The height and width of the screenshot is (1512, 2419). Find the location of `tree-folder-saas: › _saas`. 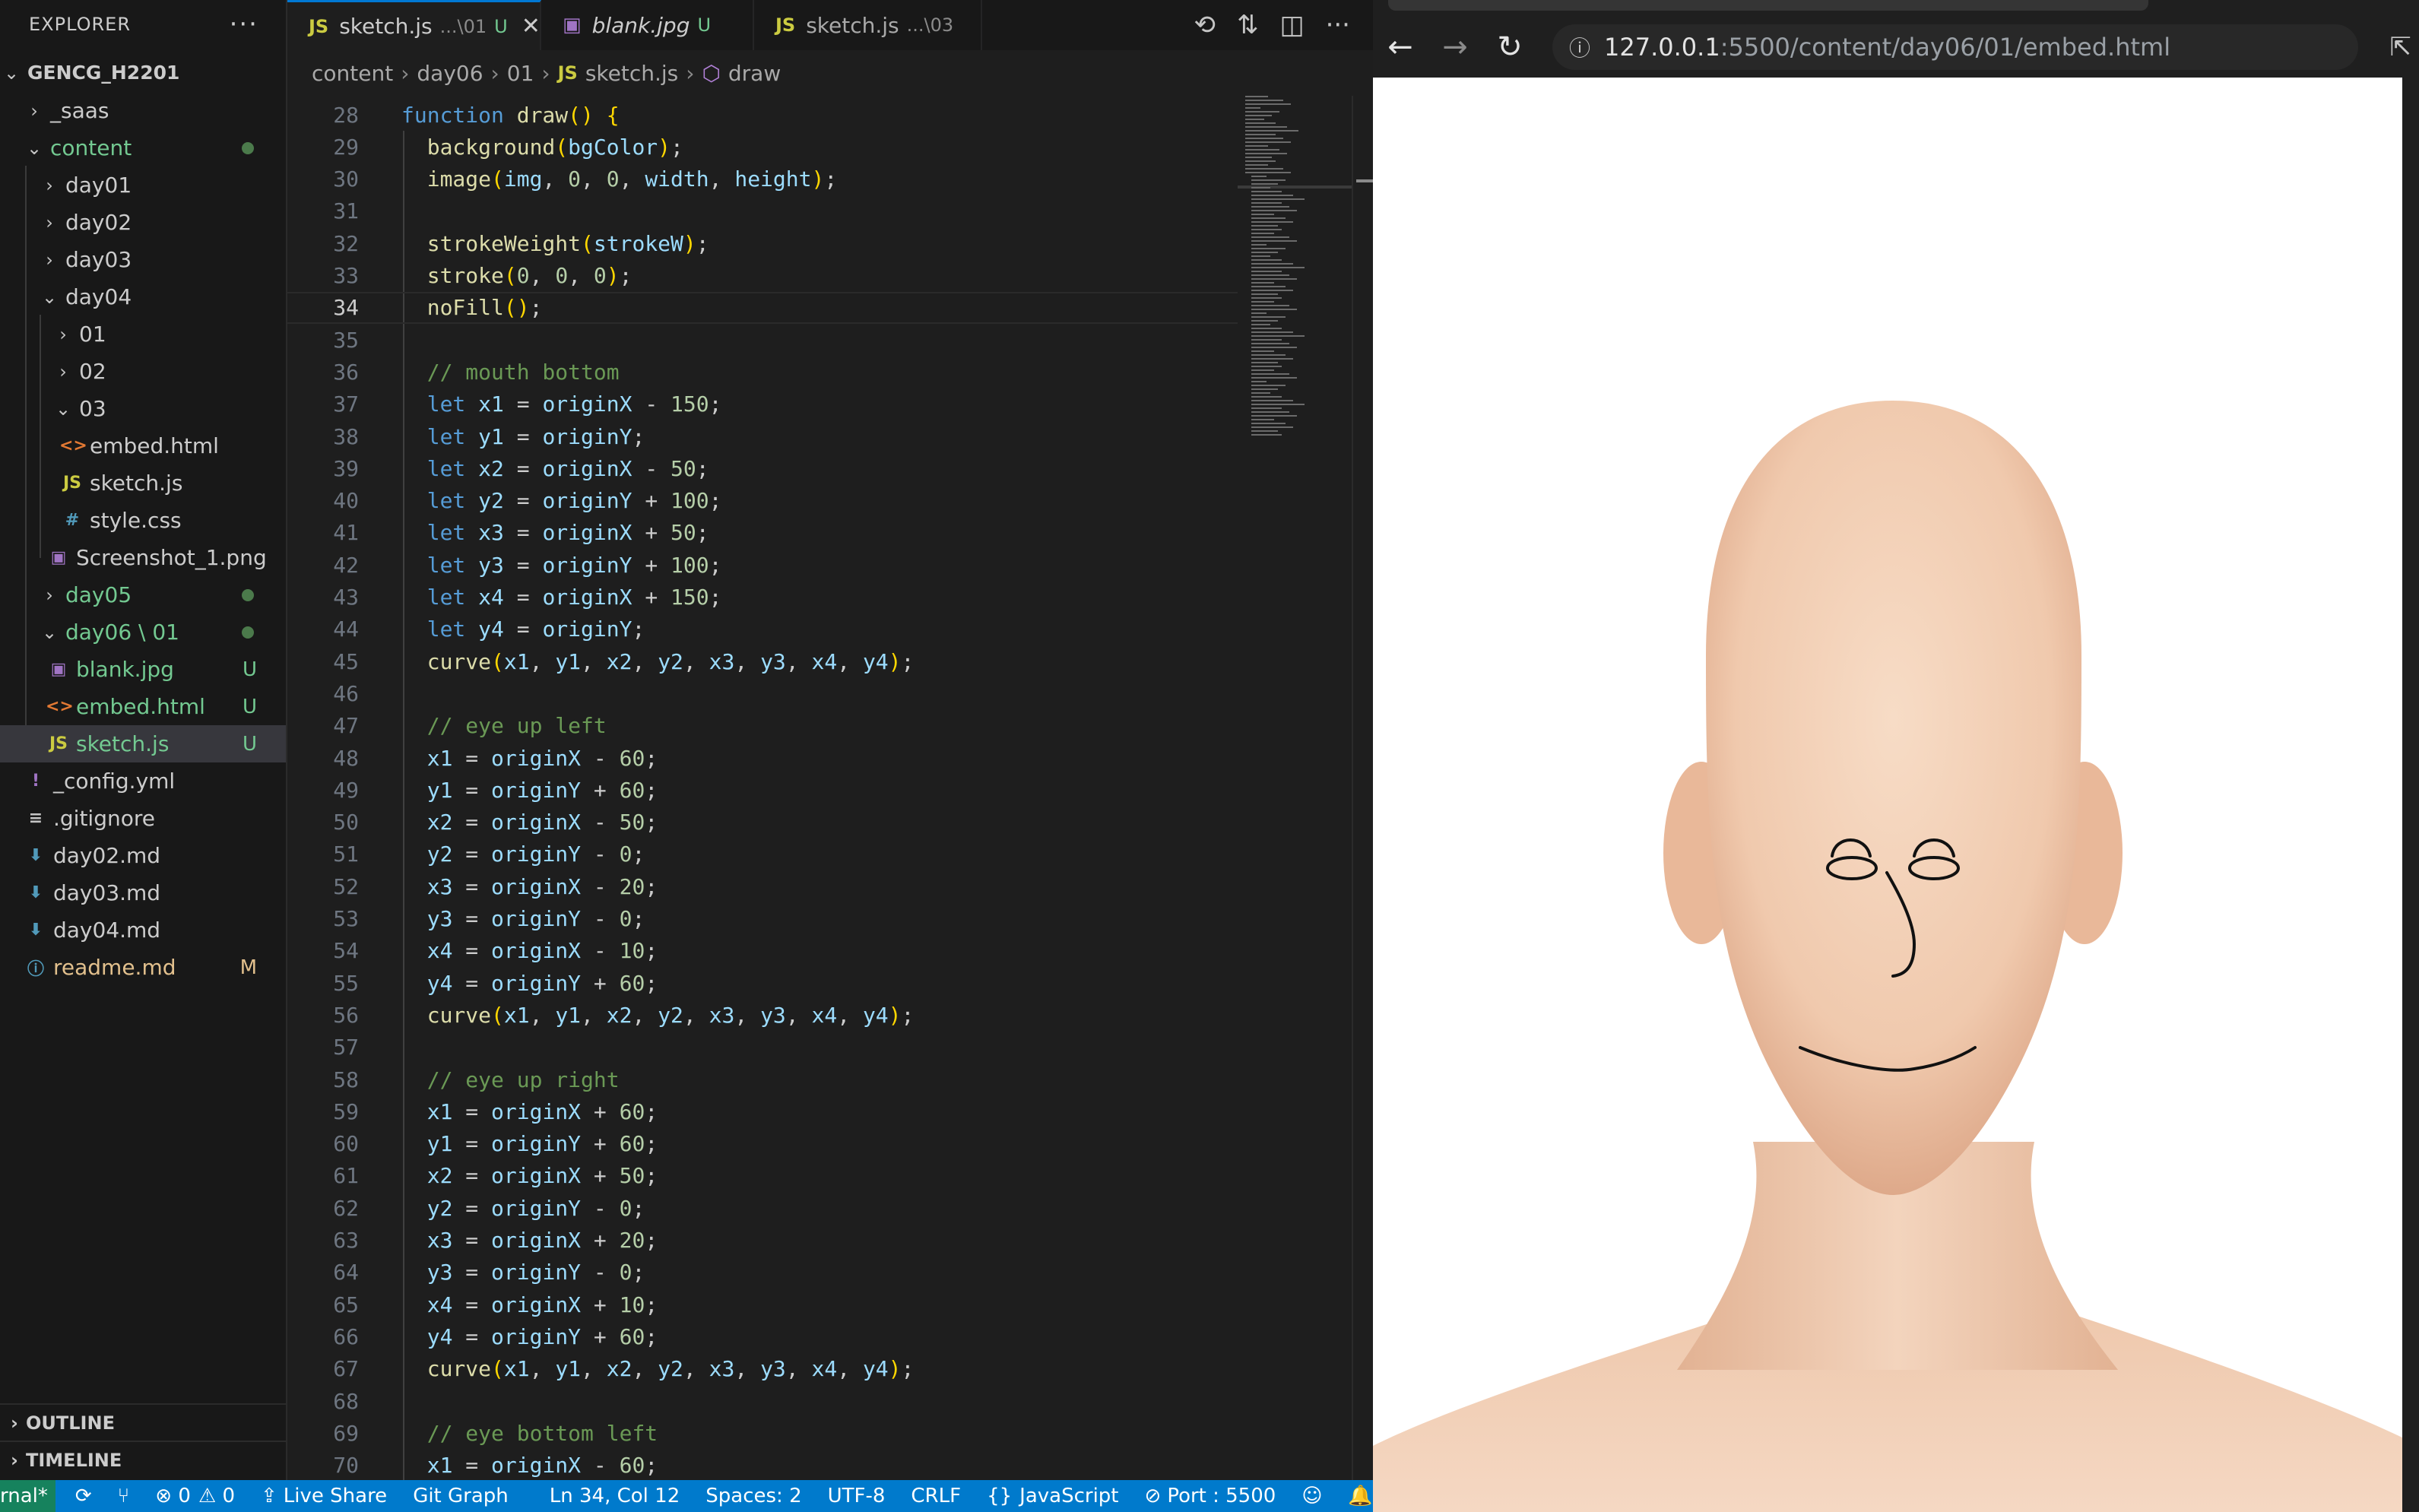

tree-folder-saas: › _saas is located at coordinates (143, 110).